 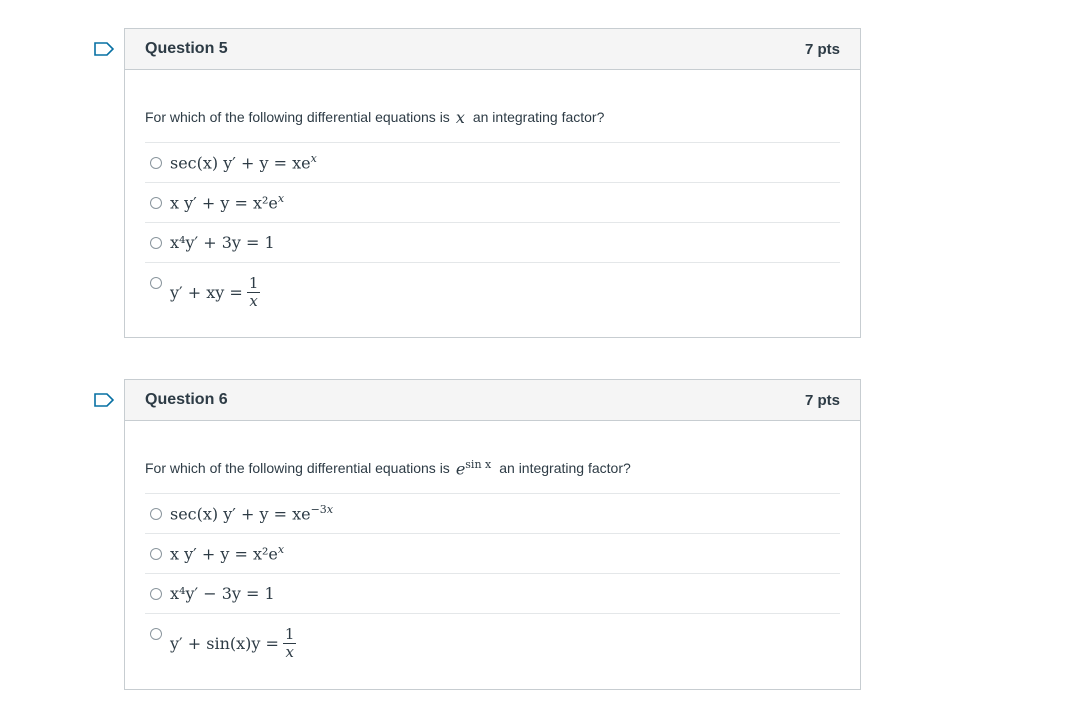 I want to click on answer-text: y′ + sin(x)y = 1x, so click(x=233, y=643).